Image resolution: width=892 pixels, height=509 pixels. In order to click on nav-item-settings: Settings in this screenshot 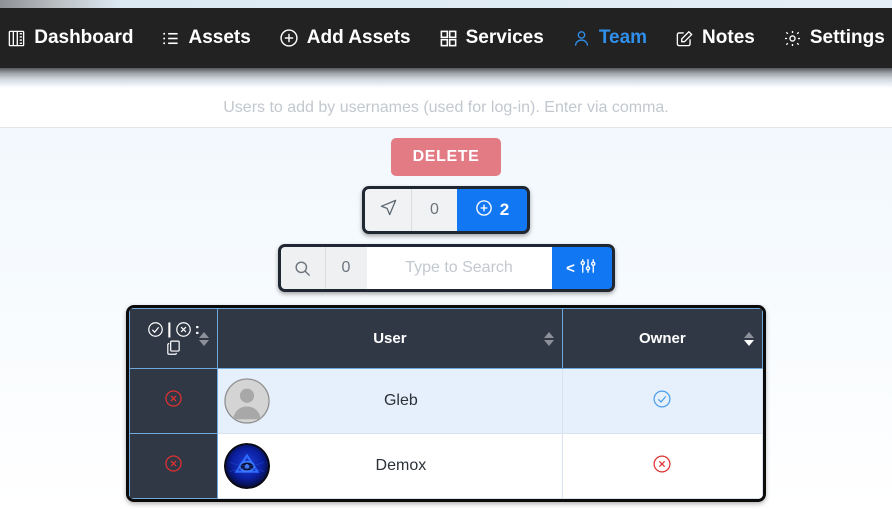, I will do `click(830, 38)`.